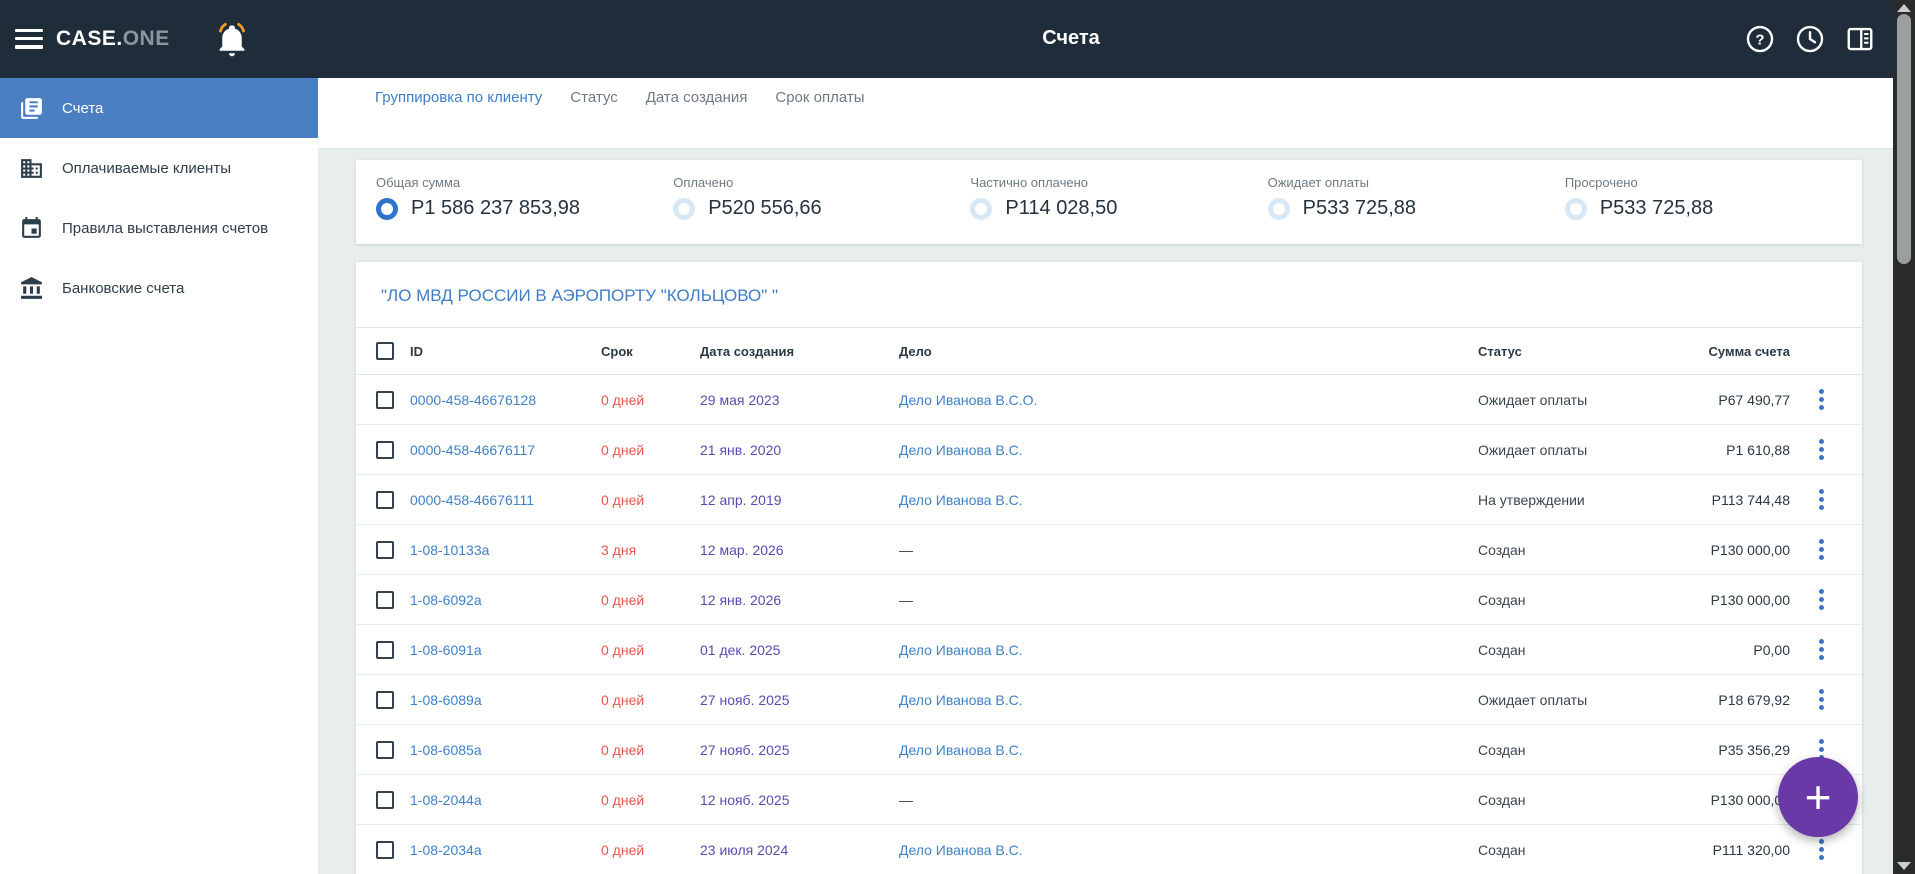  I want to click on invoice-id-link: 1-08-6091a, so click(505, 650).